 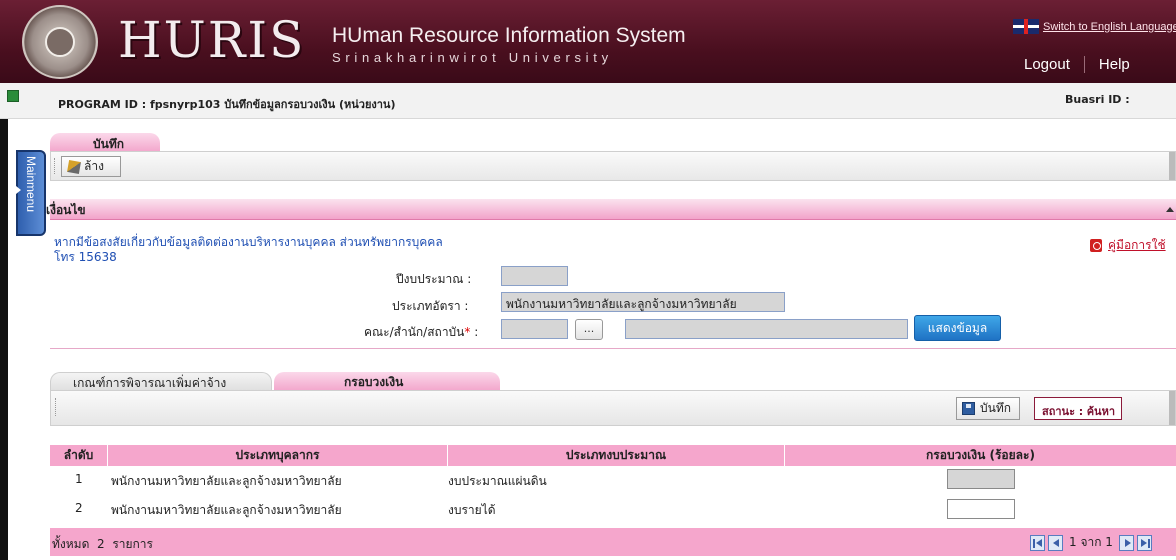 I want to click on row-budget-type: งบรายได้, so click(x=472, y=510).